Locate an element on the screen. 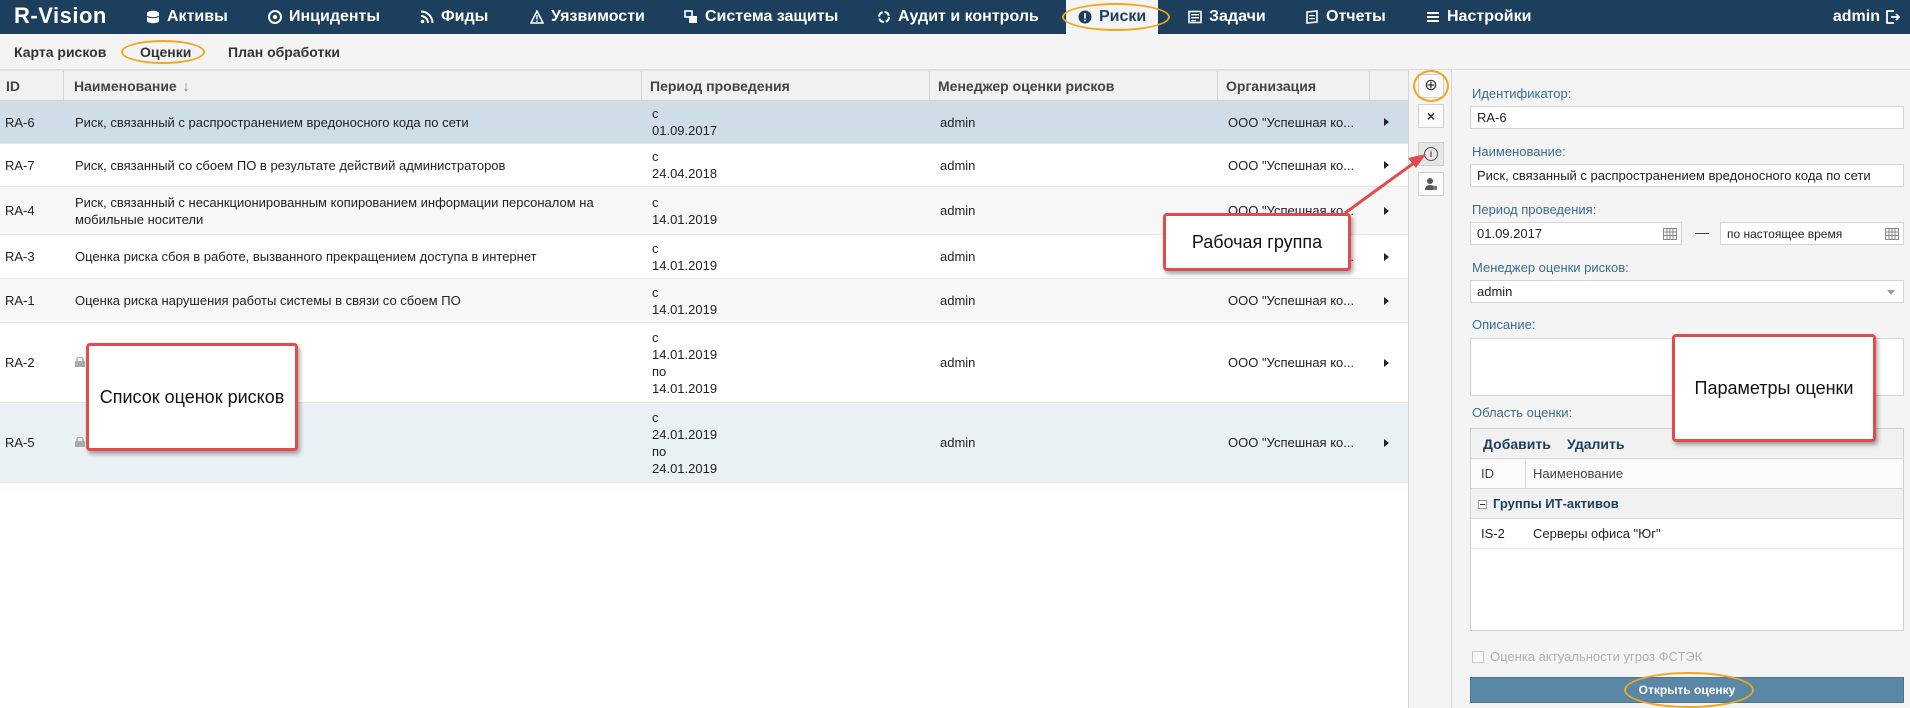 Image resolution: width=1910 pixels, height=708 pixels. fstek-checkbox is located at coordinates (1478, 657).